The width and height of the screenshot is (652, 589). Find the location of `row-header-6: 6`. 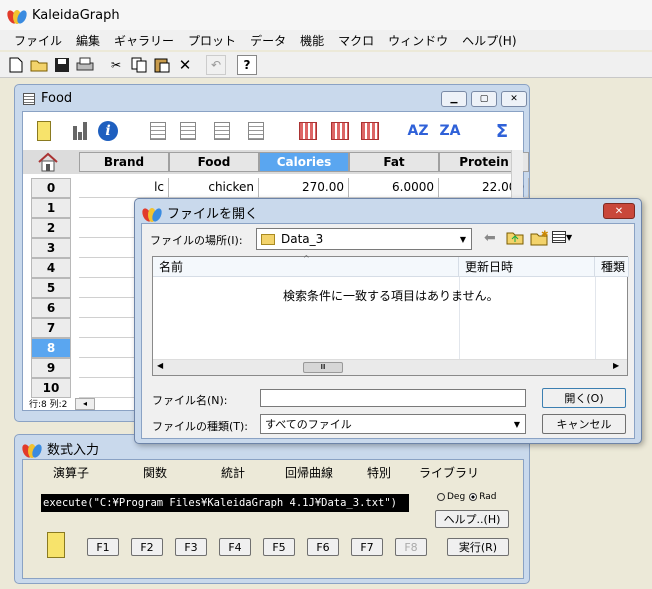

row-header-6: 6 is located at coordinates (51, 308).